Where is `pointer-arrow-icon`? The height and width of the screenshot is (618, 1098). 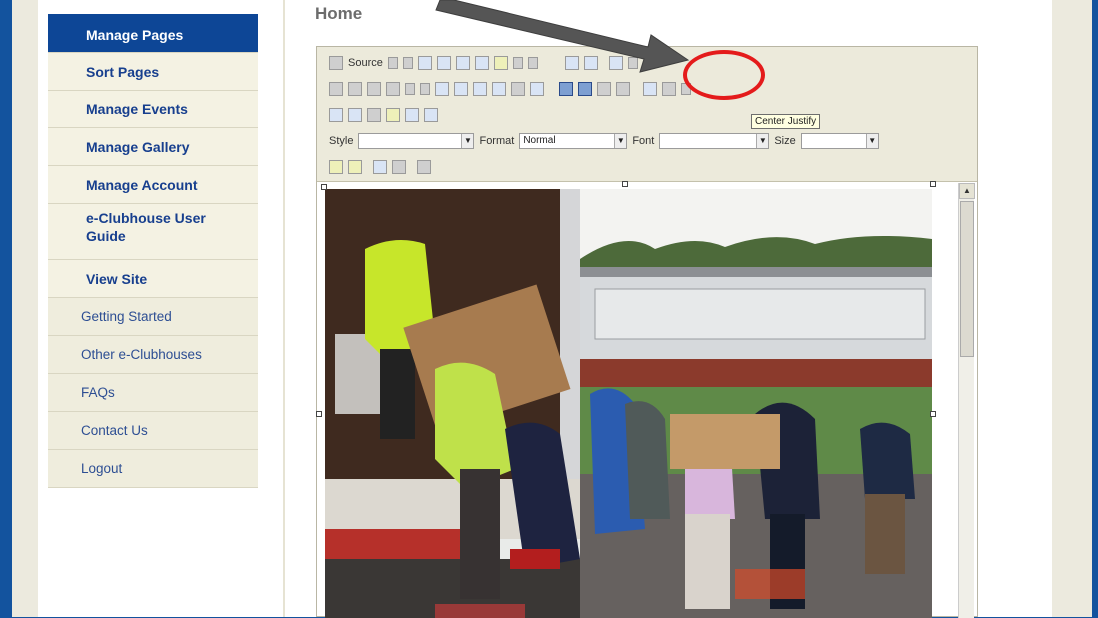 pointer-arrow-icon is located at coordinates (562, 36).